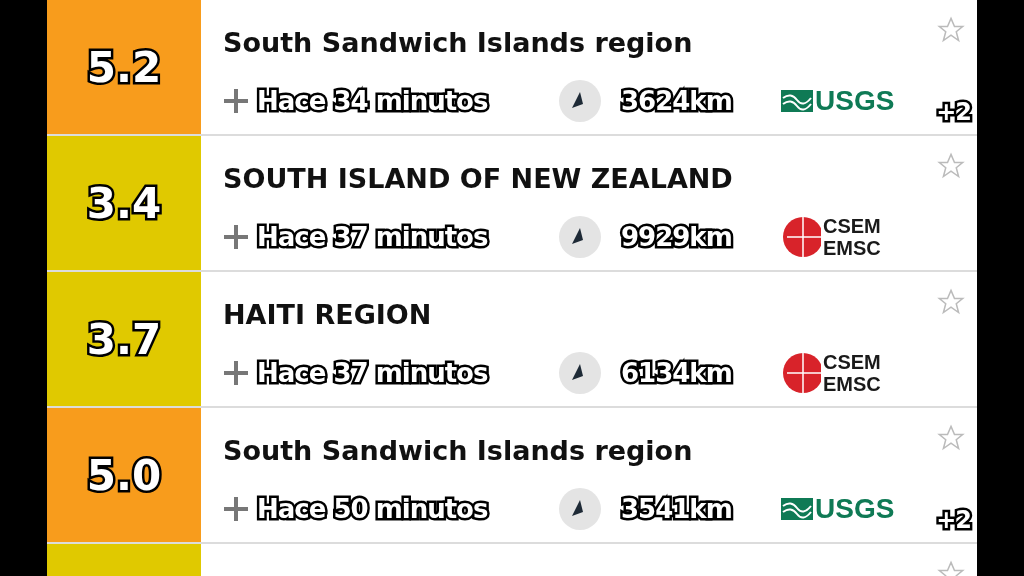 This screenshot has height=576, width=1024. What do you see at coordinates (124, 203) in the screenshot?
I see `magnitude-value: 3.4` at bounding box center [124, 203].